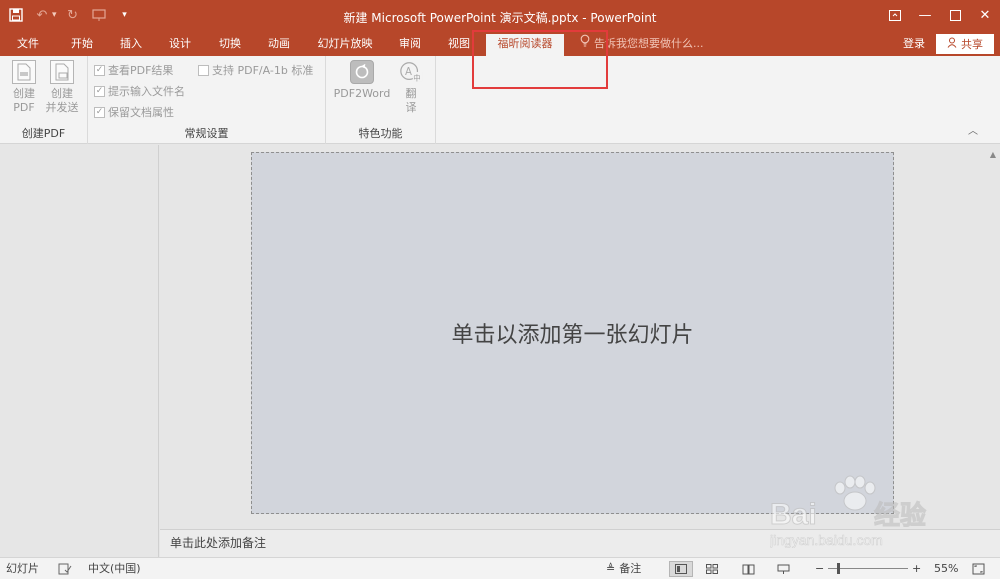 This screenshot has width=1000, height=579. Describe the element at coordinates (345, 44) in the screenshot. I see `tab-slideshow: 幻灯片放映` at that location.